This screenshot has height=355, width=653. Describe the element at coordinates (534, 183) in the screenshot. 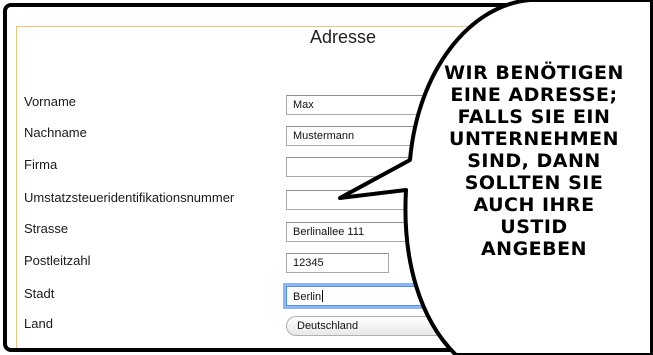

I see `bubble-line: sollten Sie` at that location.